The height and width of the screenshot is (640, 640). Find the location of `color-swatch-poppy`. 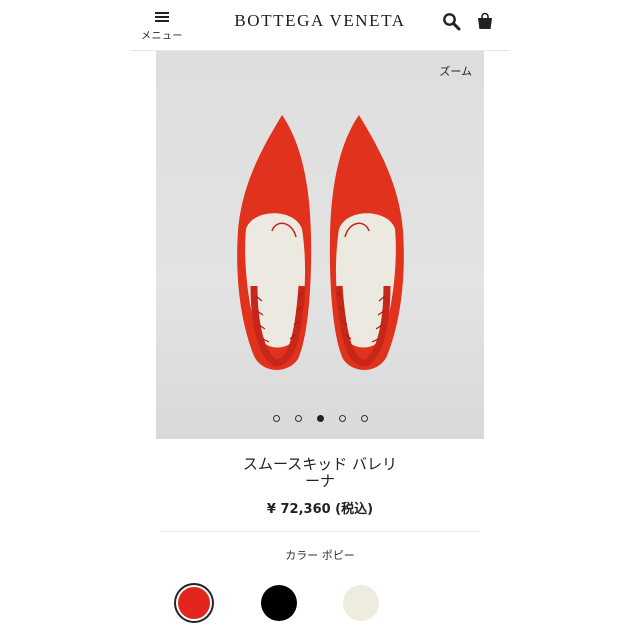

color-swatch-poppy is located at coordinates (194, 603).